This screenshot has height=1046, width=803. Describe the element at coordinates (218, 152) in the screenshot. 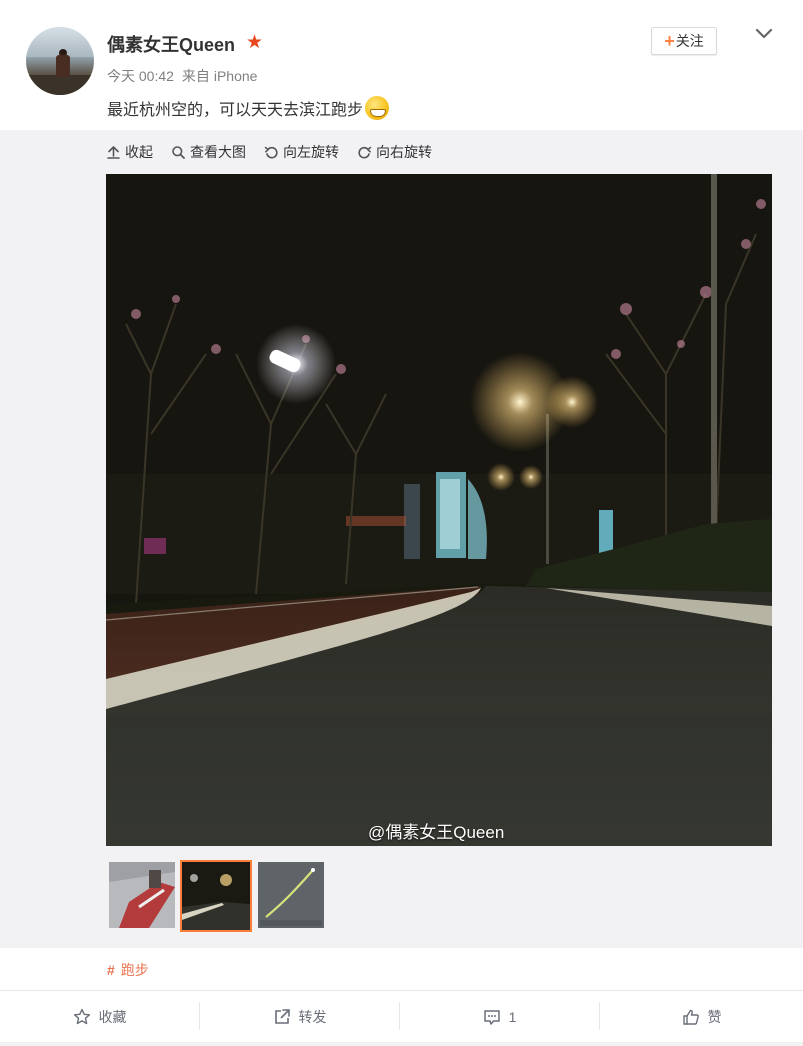

I see `view-large-label: 查看大图` at that location.